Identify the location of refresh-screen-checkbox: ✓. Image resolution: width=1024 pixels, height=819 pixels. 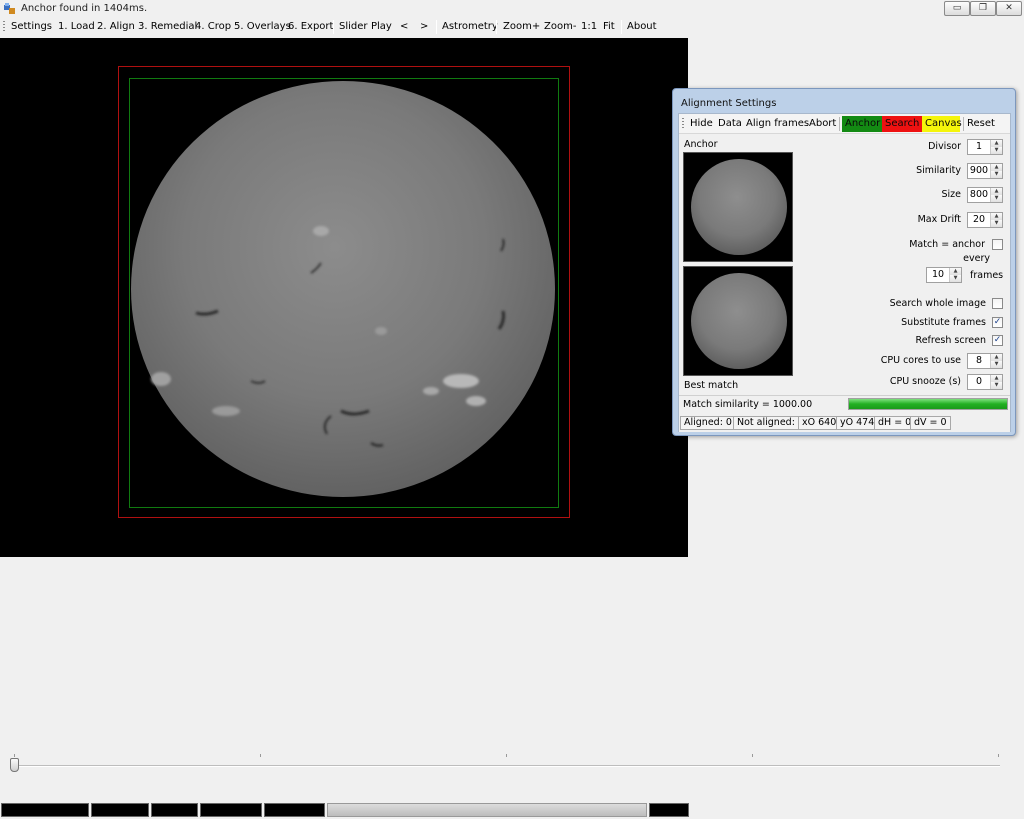
(997, 340).